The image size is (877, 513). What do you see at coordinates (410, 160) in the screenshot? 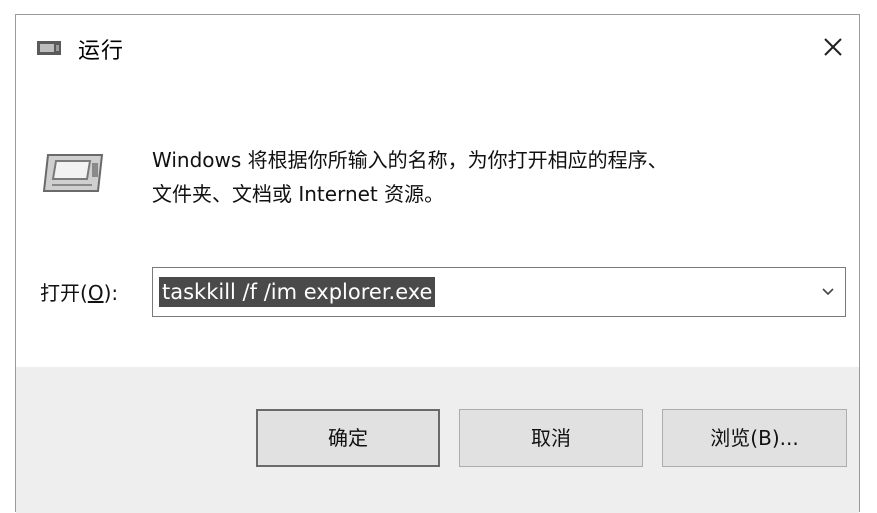
I see `instruction-line-1: Windows 将根据你所输入的名称，为你打开相应的程序、` at bounding box center [410, 160].